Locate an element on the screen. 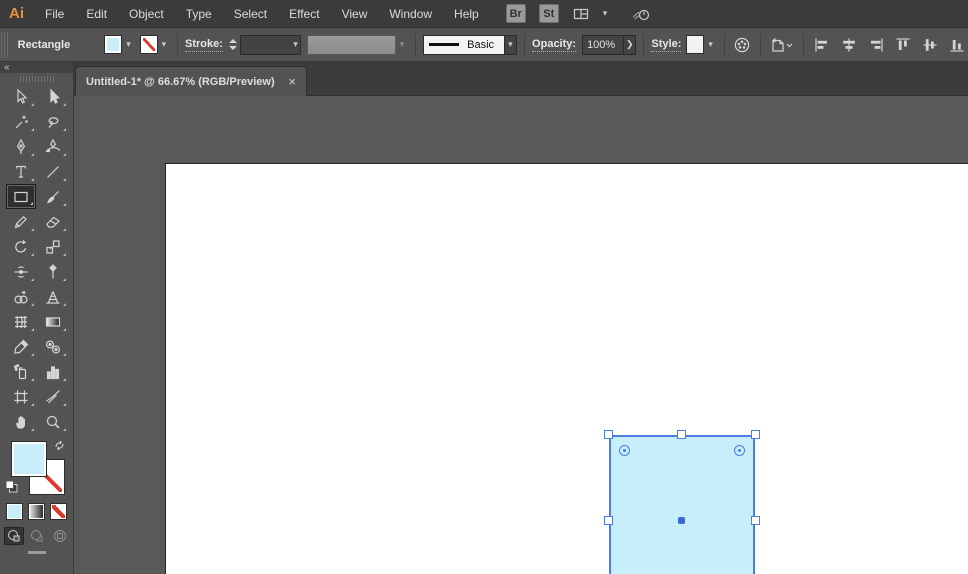 This screenshot has height=574, width=968. graphic-style-swatch is located at coordinates (695, 44).